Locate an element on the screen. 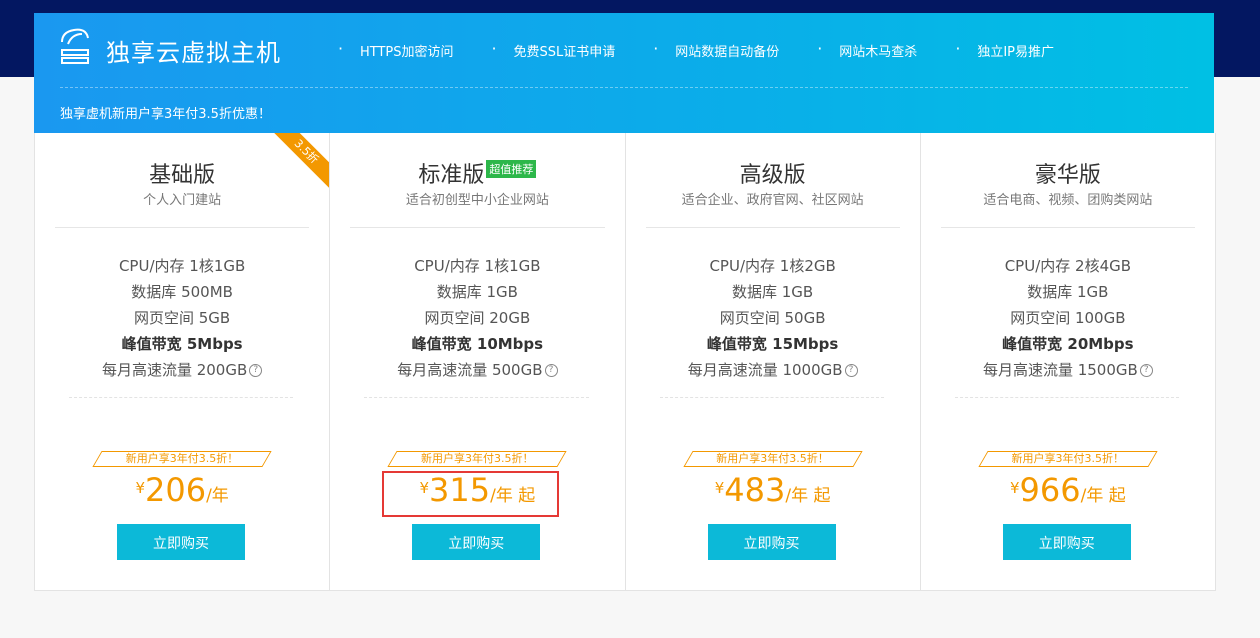 The width and height of the screenshot is (1260, 638). plan-name-label: 基础版 is located at coordinates (182, 175).